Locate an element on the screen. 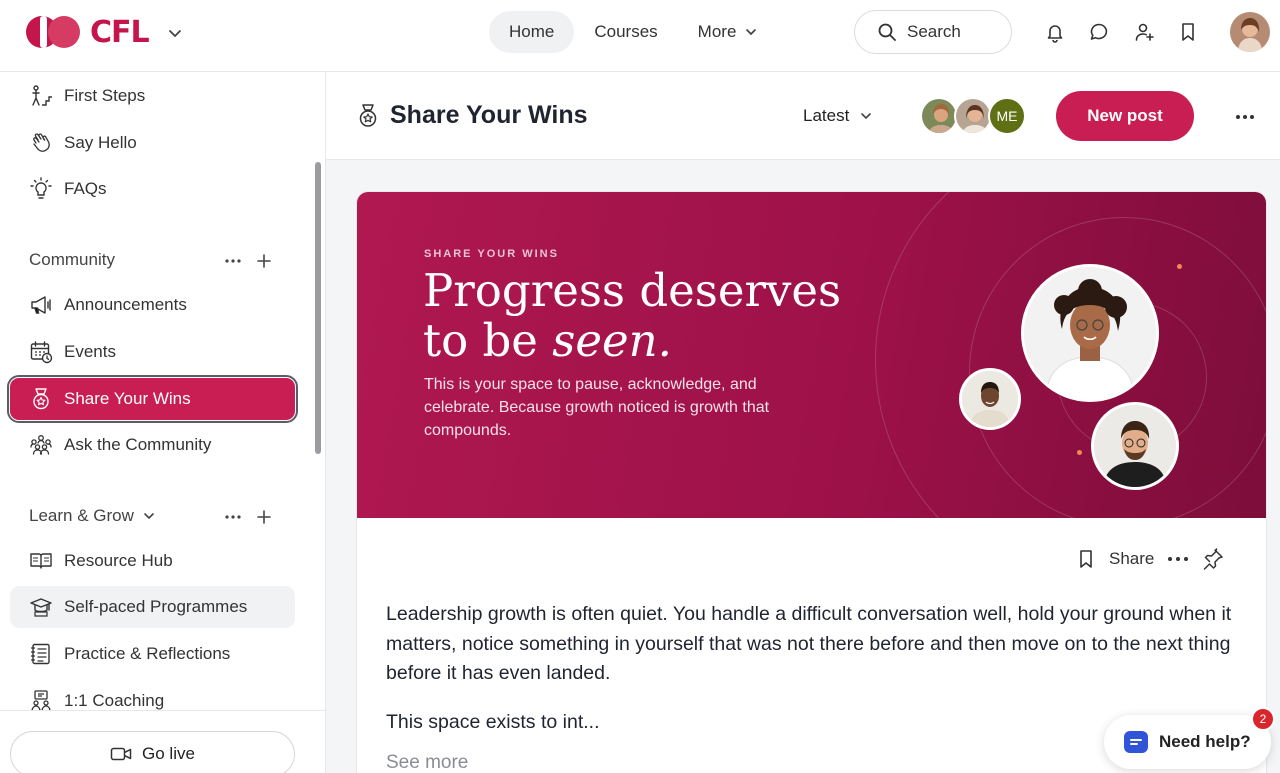 Image resolution: width=1280 pixels, height=773 pixels. sidebar-item-label: Resource Hub is located at coordinates (118, 560).